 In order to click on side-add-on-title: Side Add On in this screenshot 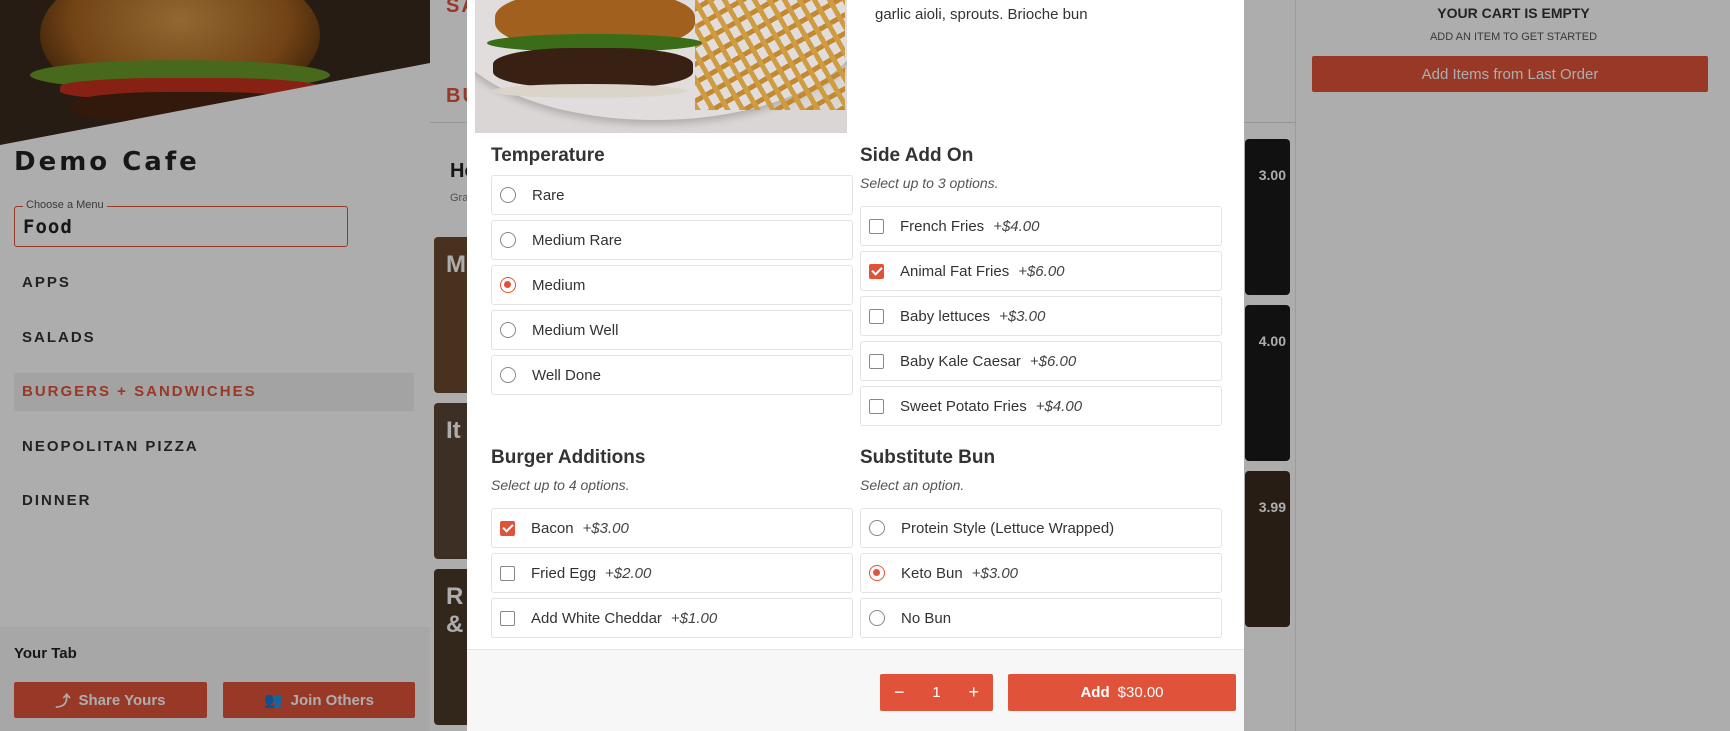, I will do `click(917, 155)`.